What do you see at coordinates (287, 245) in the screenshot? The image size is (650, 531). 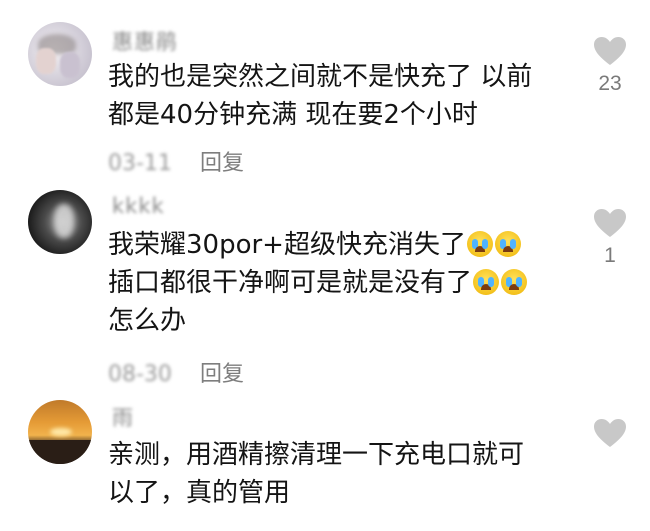 I see `comment-line-text: 我荣耀30por+超级快充消失了` at bounding box center [287, 245].